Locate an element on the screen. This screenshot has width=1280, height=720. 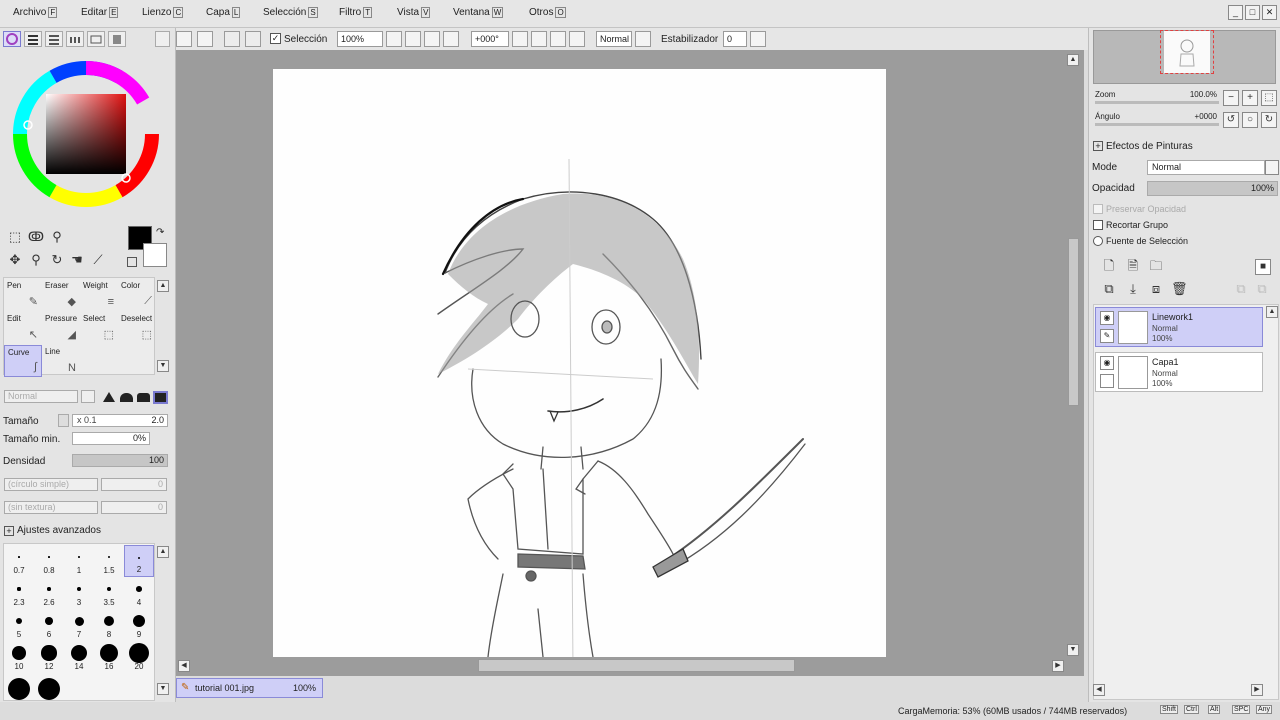
hscroll-left: ◀ is located at coordinates (184, 666).